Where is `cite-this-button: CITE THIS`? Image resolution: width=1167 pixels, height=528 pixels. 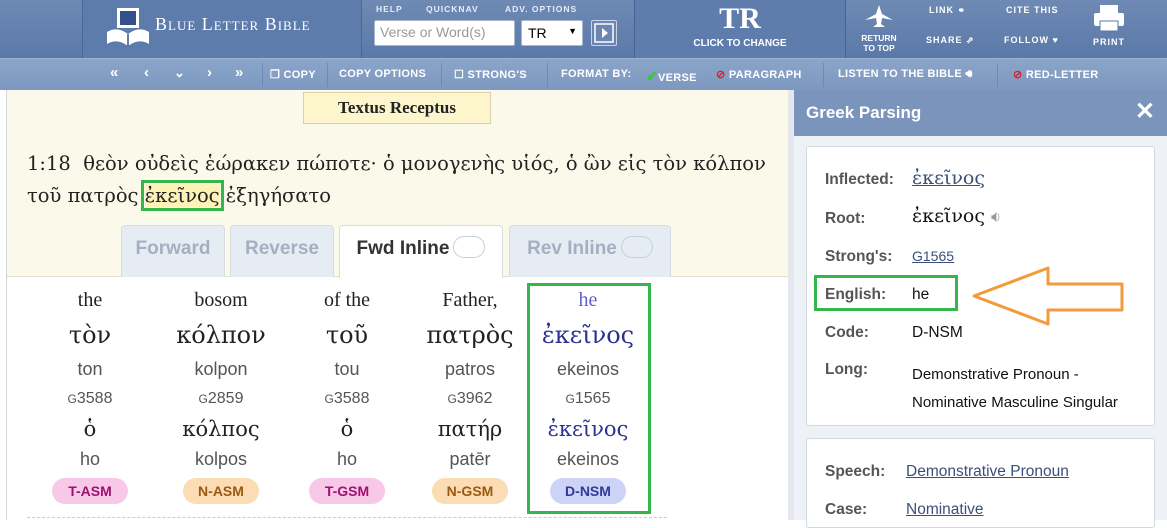 cite-this-button: CITE THIS is located at coordinates (1032, 10).